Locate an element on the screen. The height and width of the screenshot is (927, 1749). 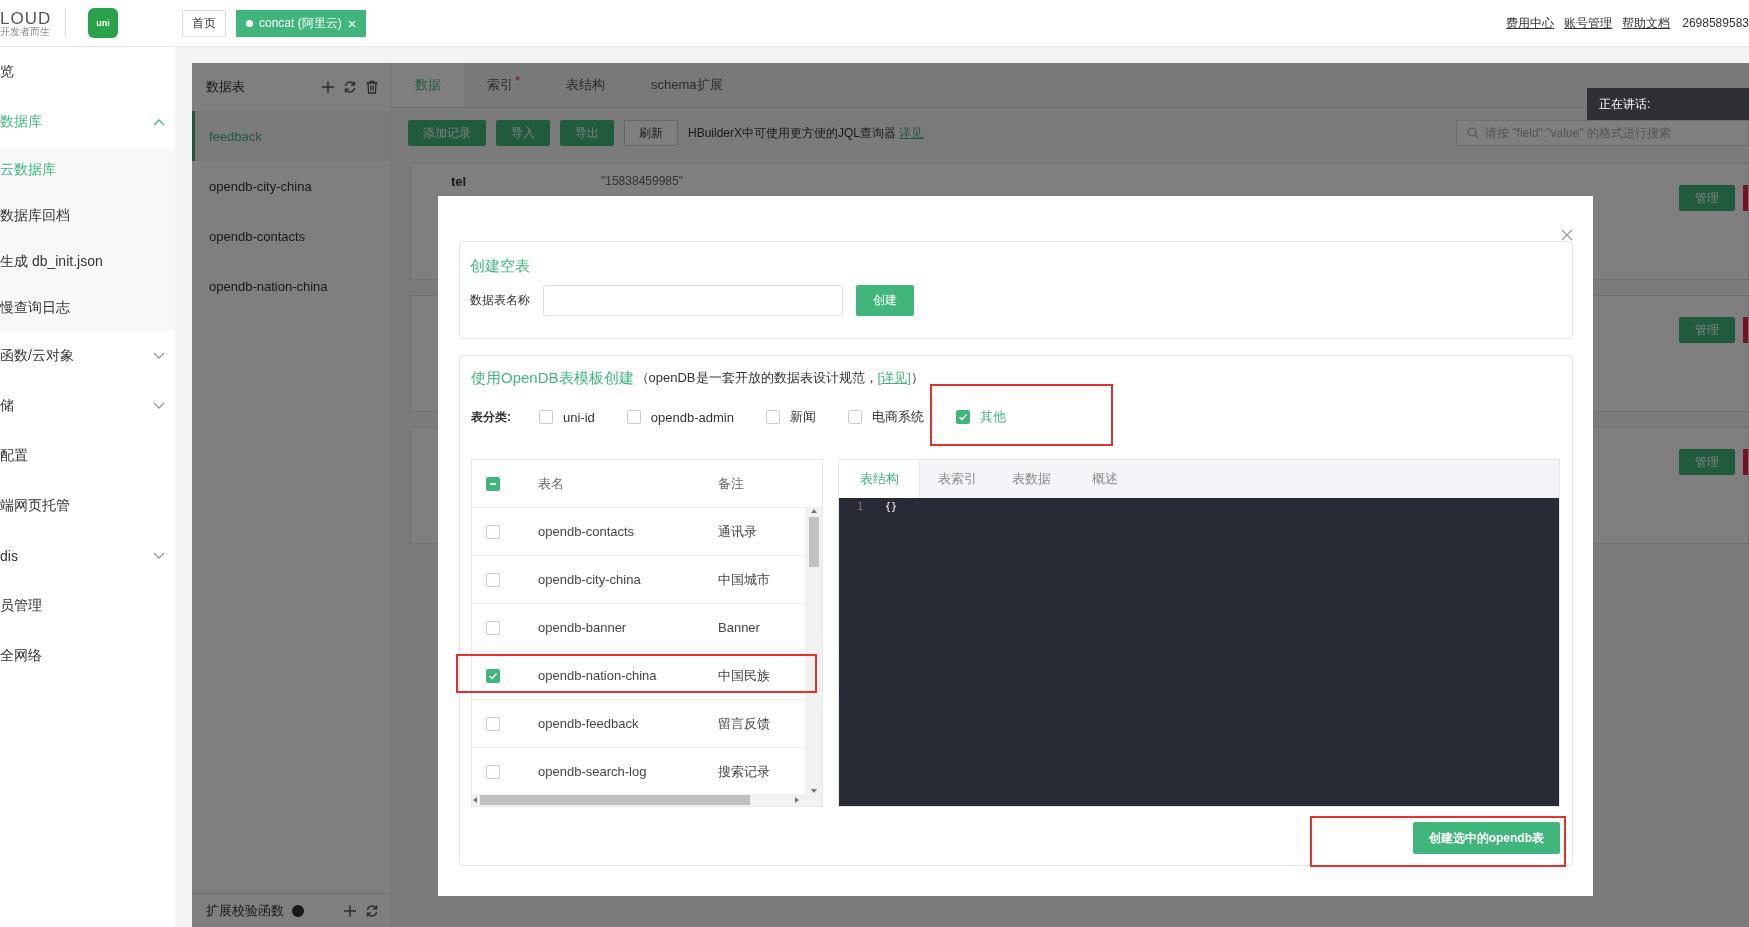
editor-tab: 概述 is located at coordinates (1105, 479).